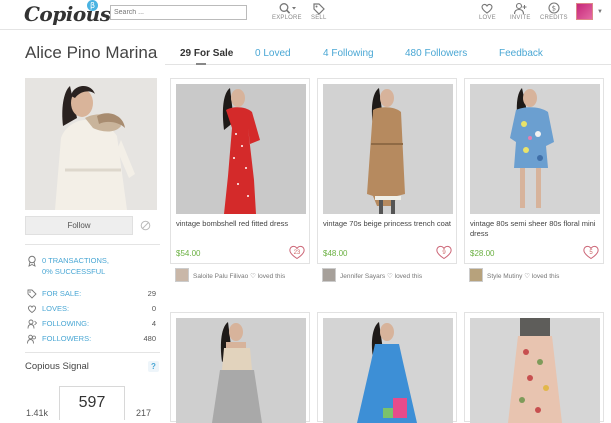  Describe the element at coordinates (436, 53) in the screenshot. I see `tab-followers: 480 Followers` at that location.